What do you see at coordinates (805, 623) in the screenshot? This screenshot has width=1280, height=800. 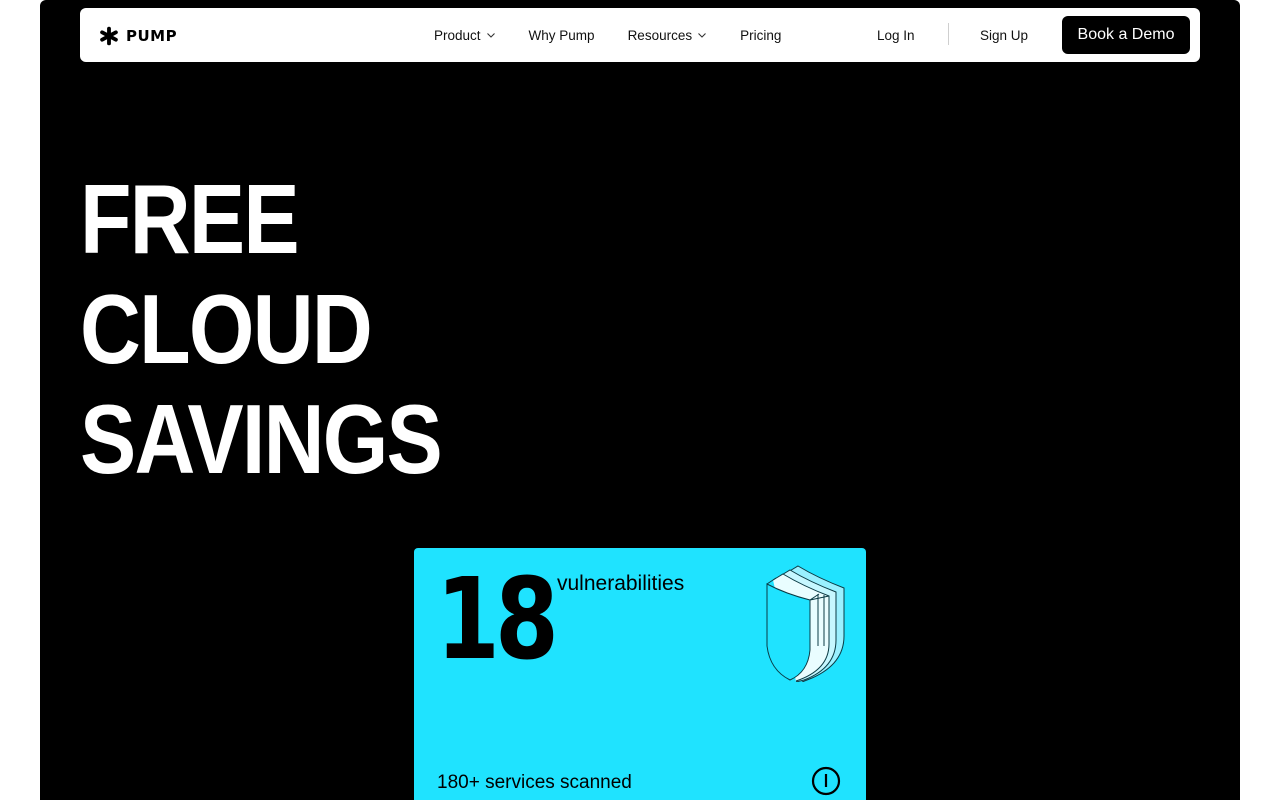 I see `shield-icon` at bounding box center [805, 623].